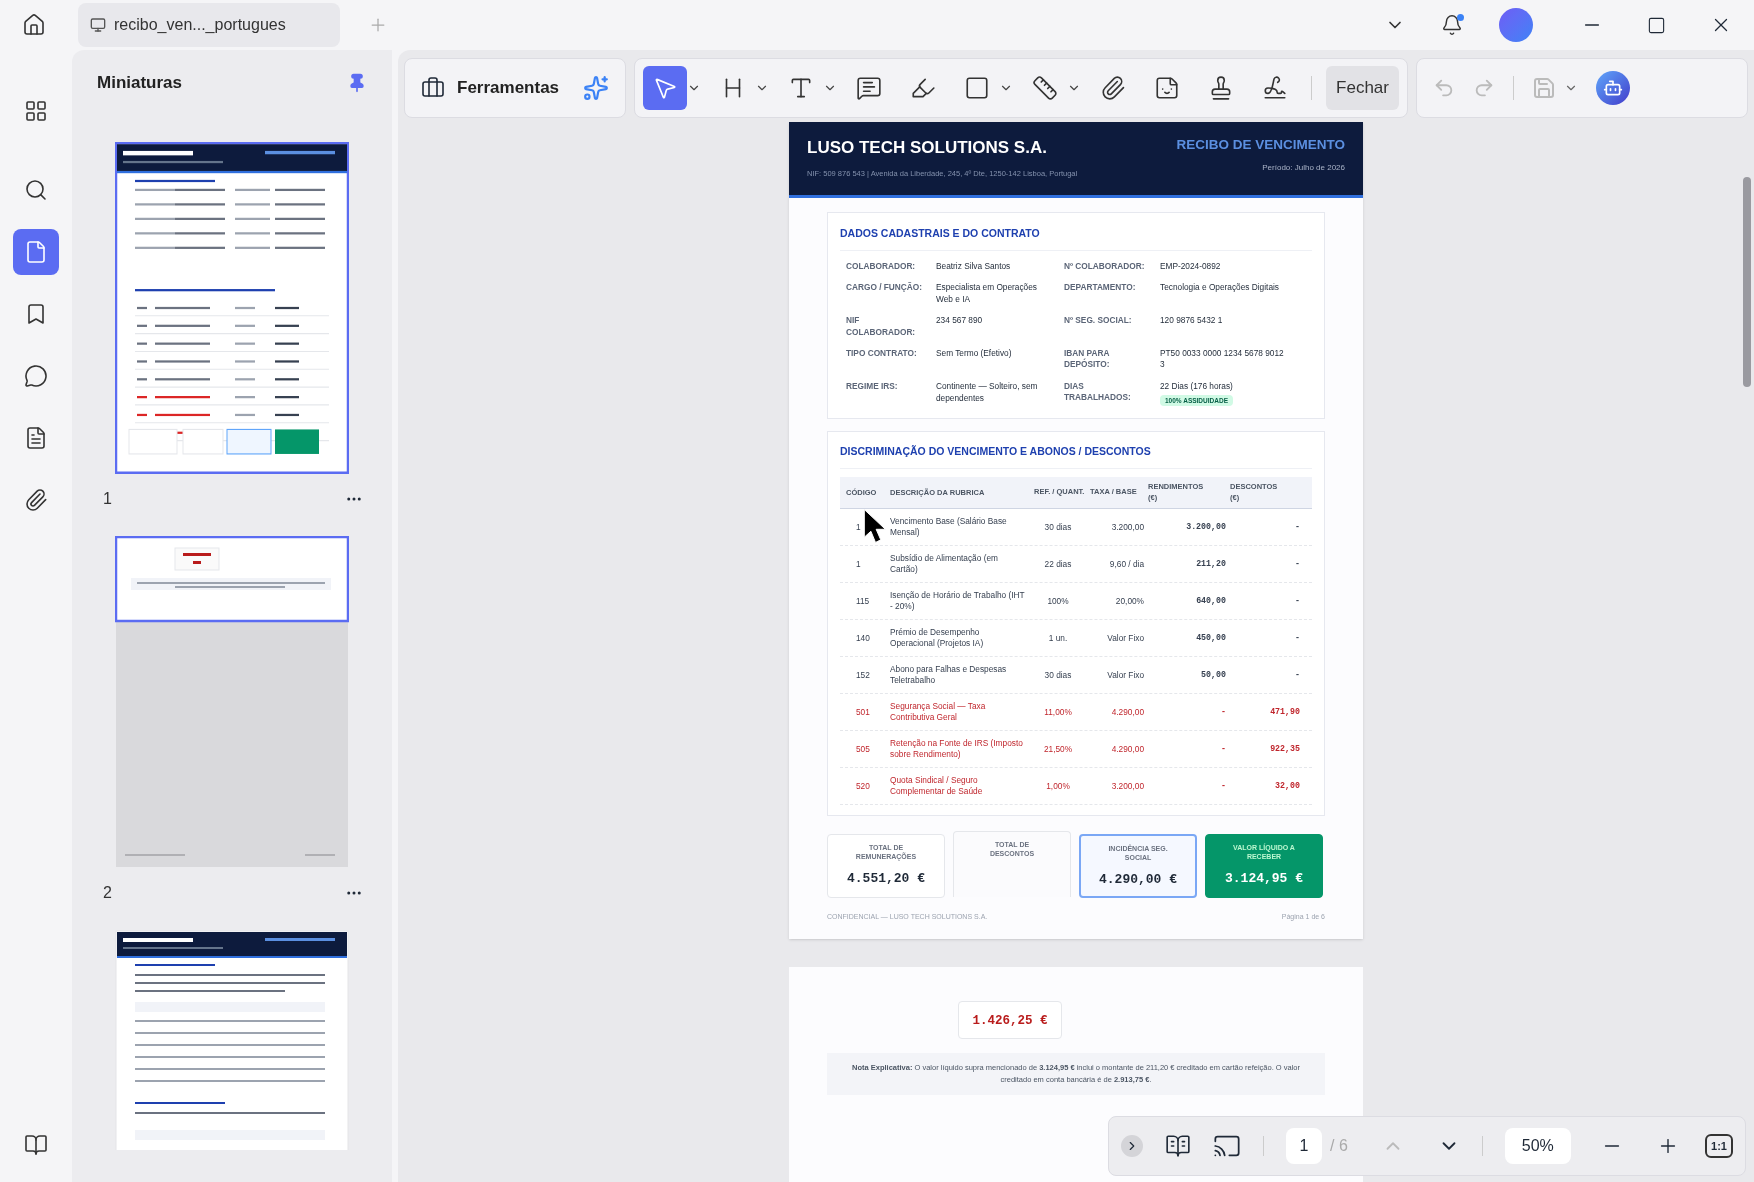 The image size is (1754, 1182). I want to click on field-value: 120 9876 5432 1, so click(1191, 321).